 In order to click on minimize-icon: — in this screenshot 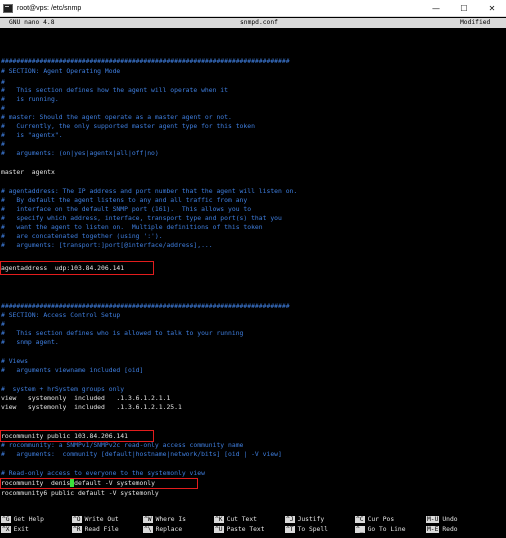, I will do `click(436, 8)`.